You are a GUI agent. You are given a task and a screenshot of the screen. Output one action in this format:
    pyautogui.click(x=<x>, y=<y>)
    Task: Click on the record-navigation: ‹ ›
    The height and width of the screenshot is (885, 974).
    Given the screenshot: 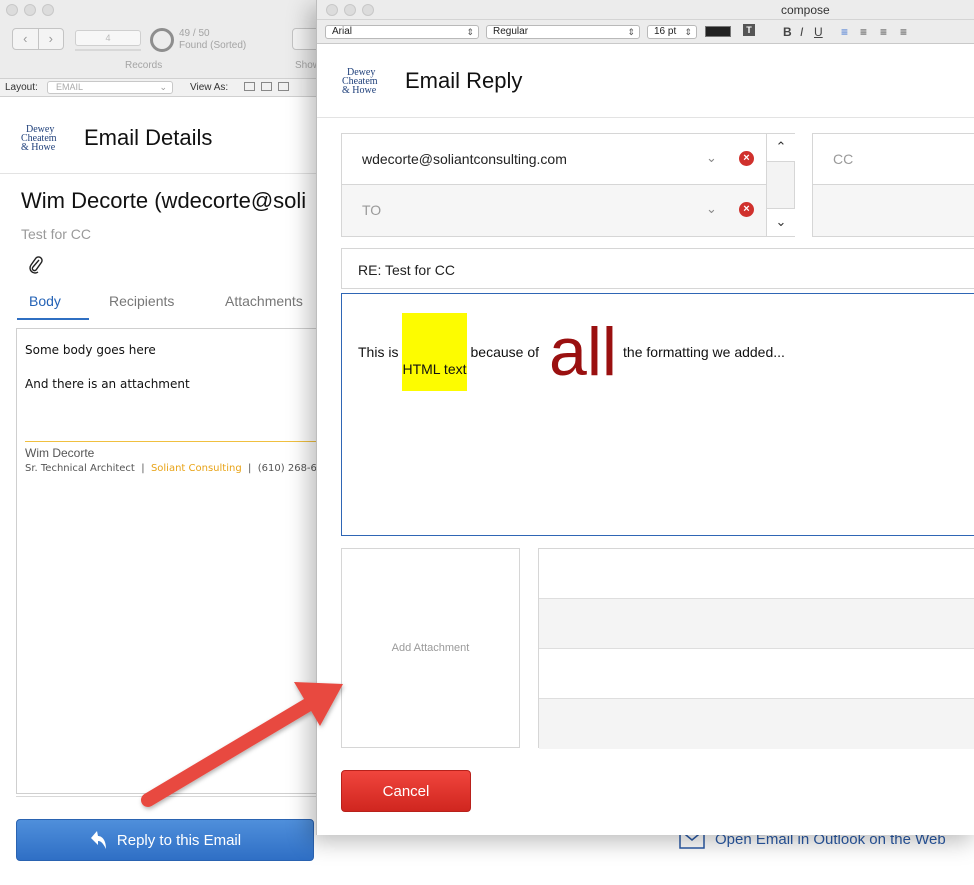 What is the action you would take?
    pyautogui.click(x=38, y=39)
    